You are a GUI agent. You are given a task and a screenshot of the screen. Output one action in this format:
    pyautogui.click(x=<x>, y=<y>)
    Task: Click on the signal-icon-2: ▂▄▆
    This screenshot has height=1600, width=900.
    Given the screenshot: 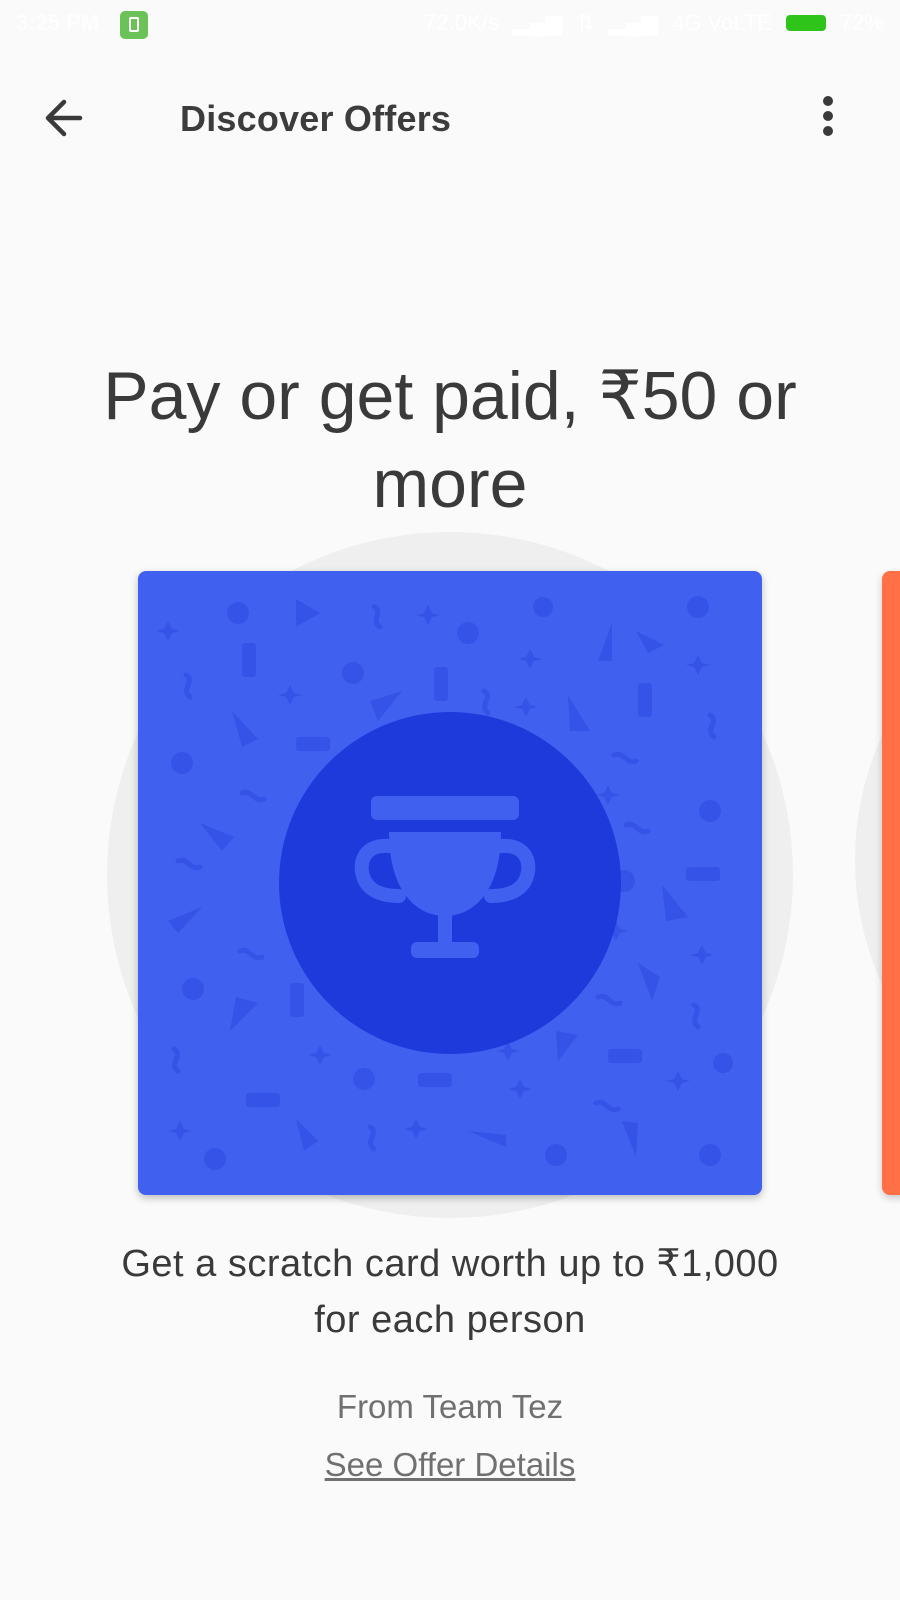 What is the action you would take?
    pyautogui.click(x=633, y=22)
    